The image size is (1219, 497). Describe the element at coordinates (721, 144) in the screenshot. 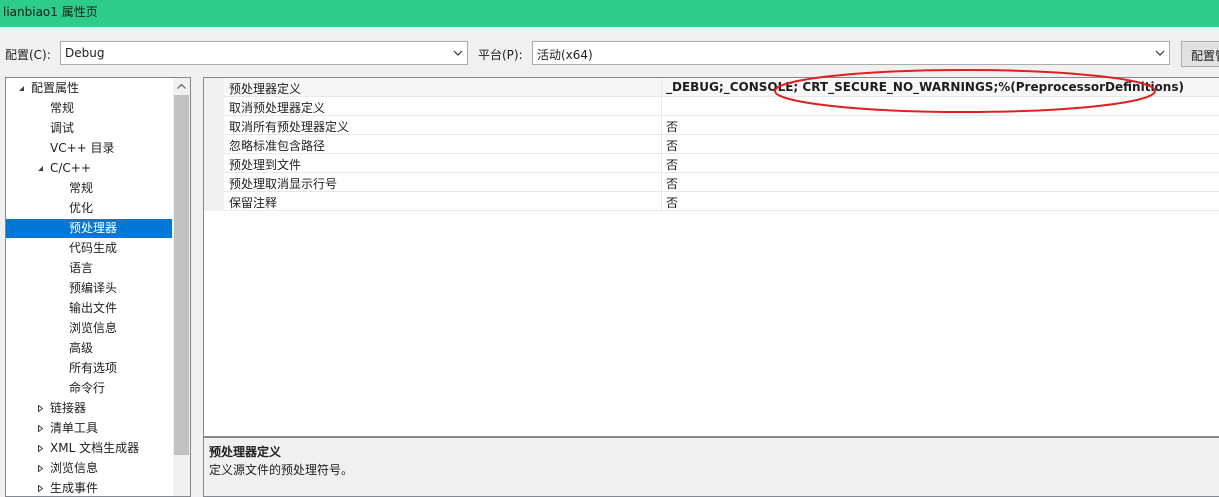

I see `property-row: 忽略标准包含路径 否` at that location.